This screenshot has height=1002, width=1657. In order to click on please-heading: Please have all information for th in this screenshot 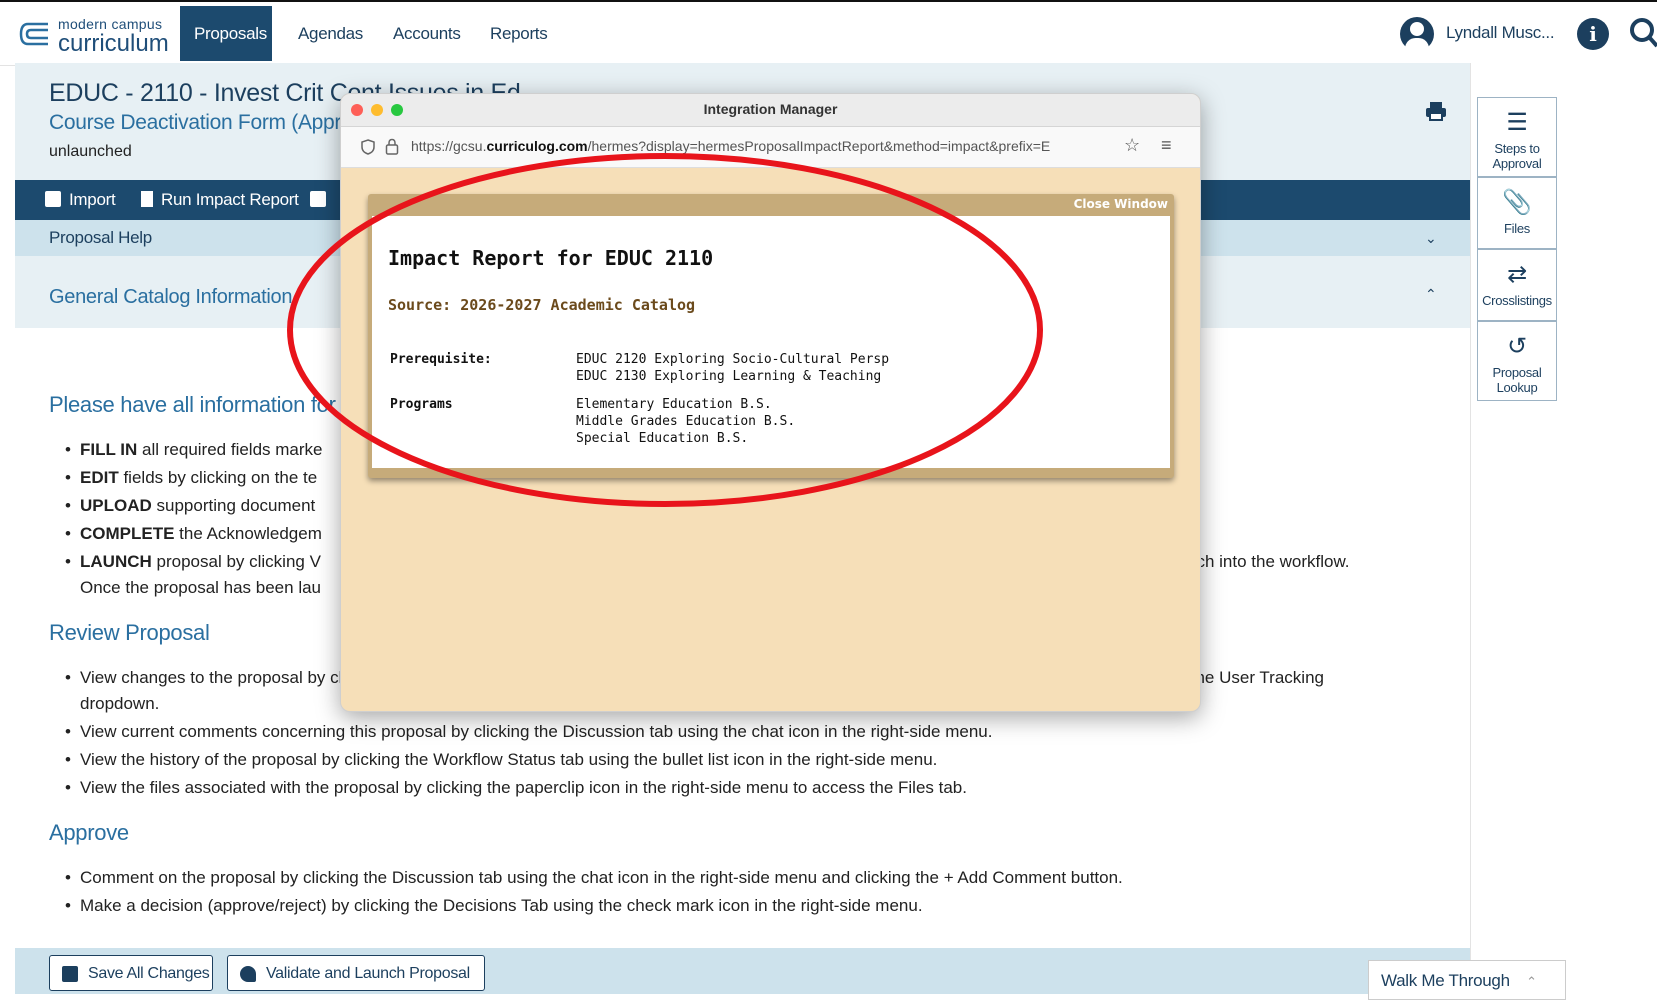, I will do `click(204, 404)`.